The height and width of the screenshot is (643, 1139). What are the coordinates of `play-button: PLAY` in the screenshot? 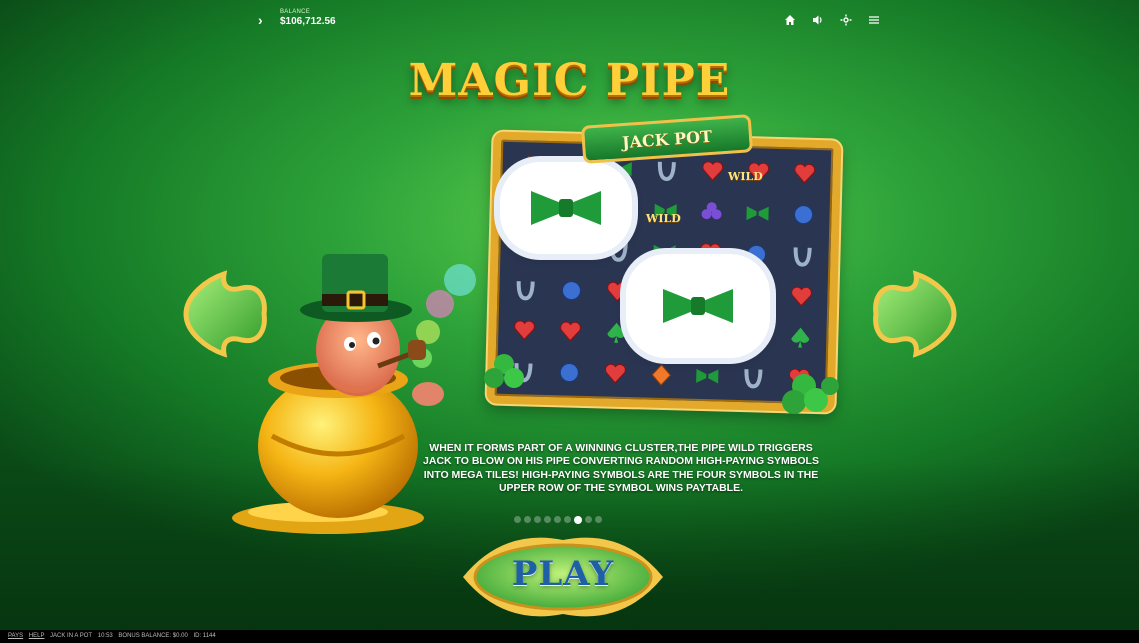 It's located at (563, 577).